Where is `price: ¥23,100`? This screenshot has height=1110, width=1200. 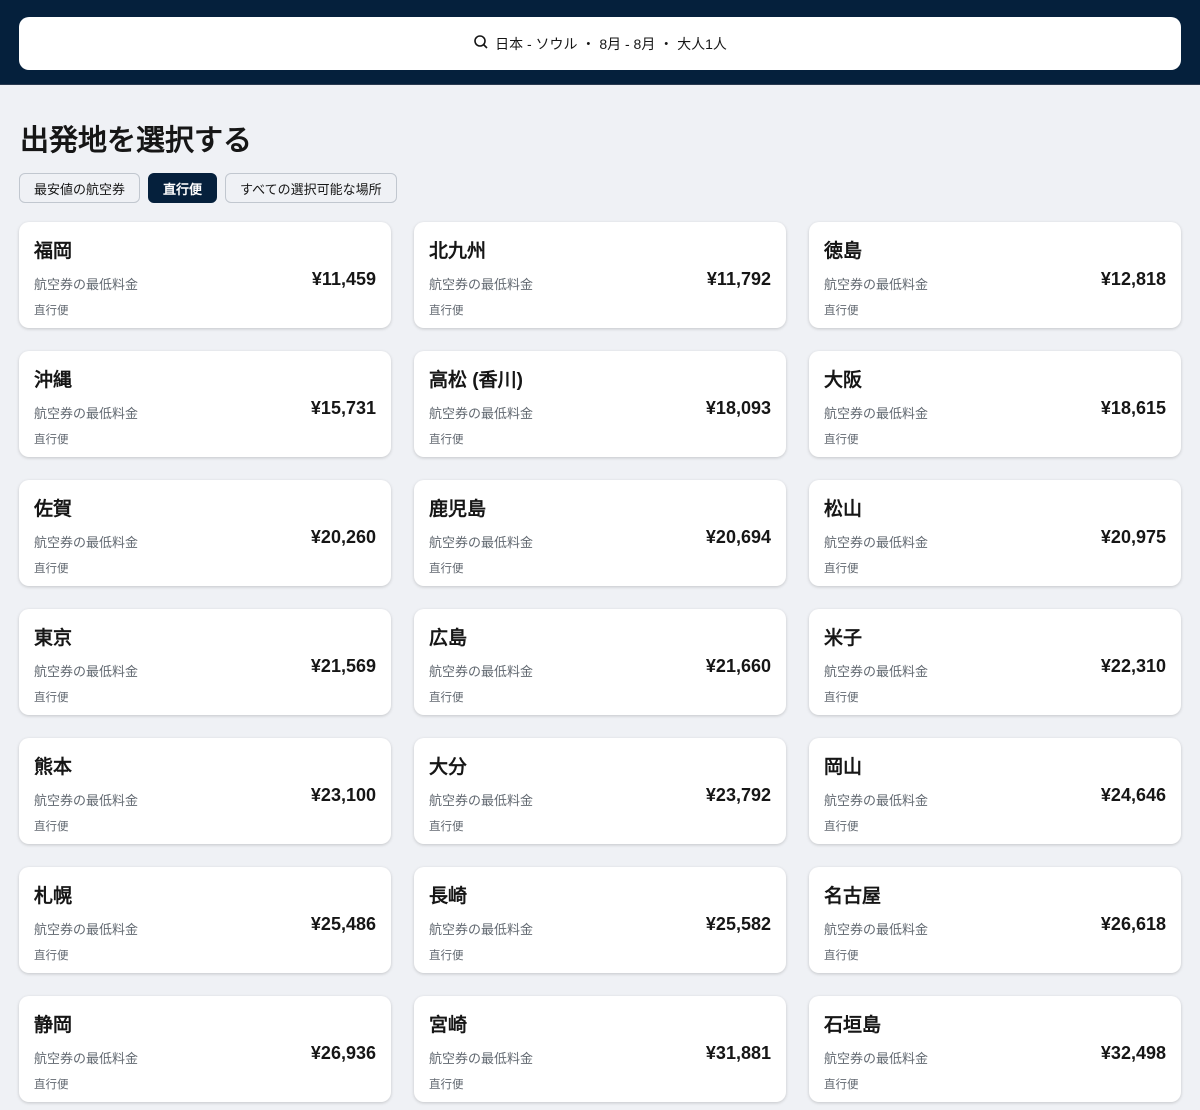
price: ¥23,100 is located at coordinates (343, 795).